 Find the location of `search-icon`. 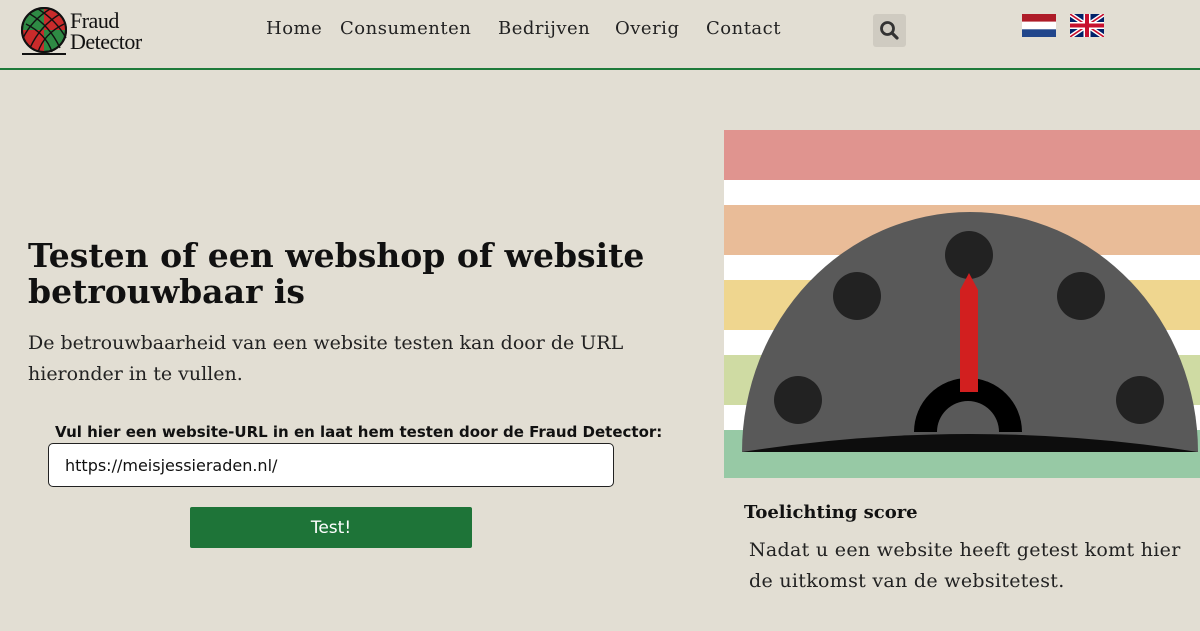

search-icon is located at coordinates (889, 30).